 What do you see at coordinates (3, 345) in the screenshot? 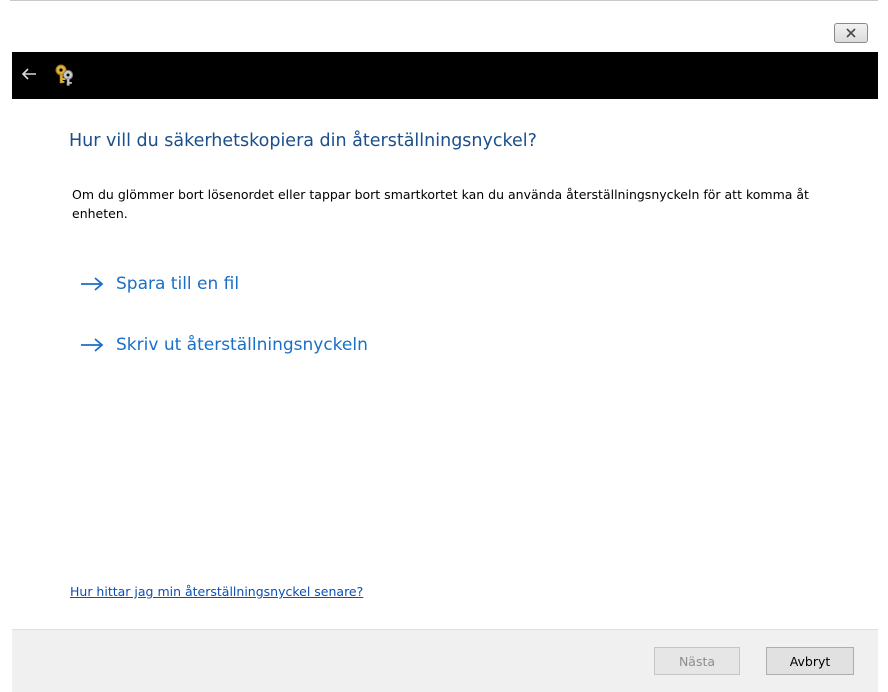
I see `window-frame` at bounding box center [3, 345].